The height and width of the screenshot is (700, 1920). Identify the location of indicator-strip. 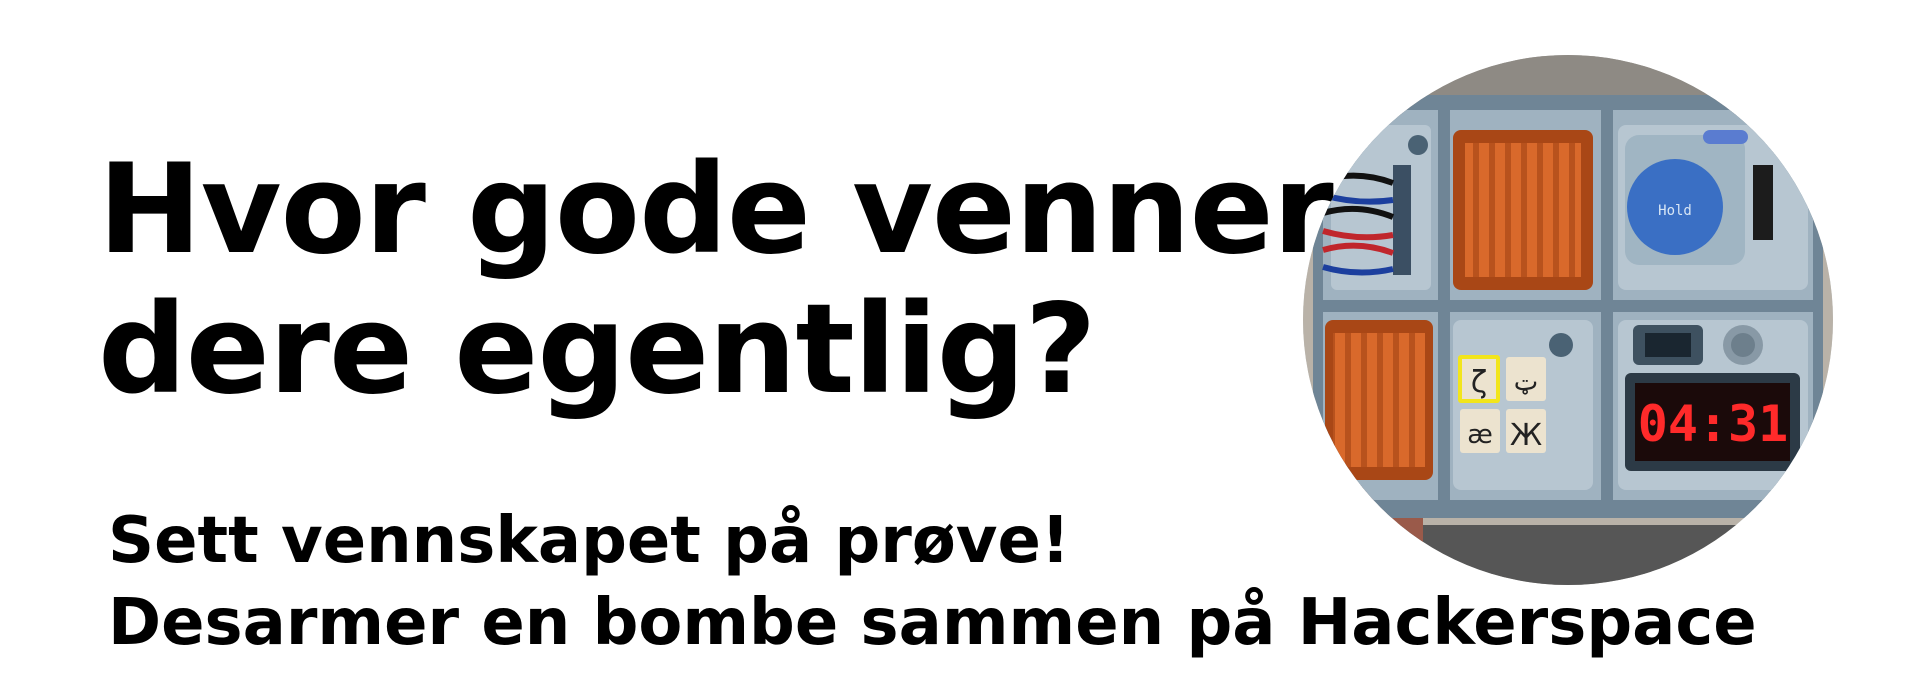
(1763, 202).